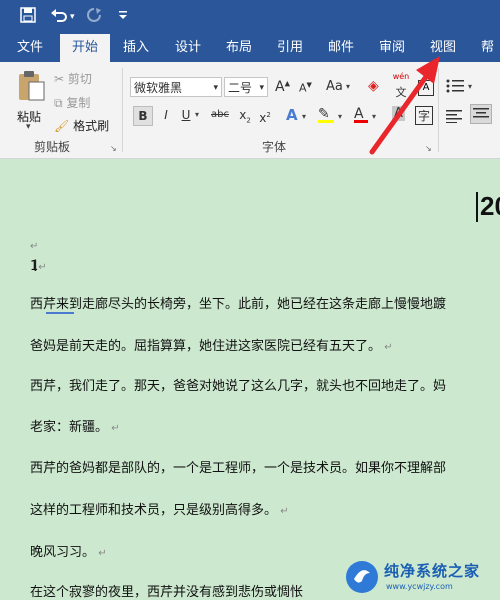 The image size is (500, 600). Describe the element at coordinates (265, 115) in the screenshot. I see `superscript-button: x2` at that location.